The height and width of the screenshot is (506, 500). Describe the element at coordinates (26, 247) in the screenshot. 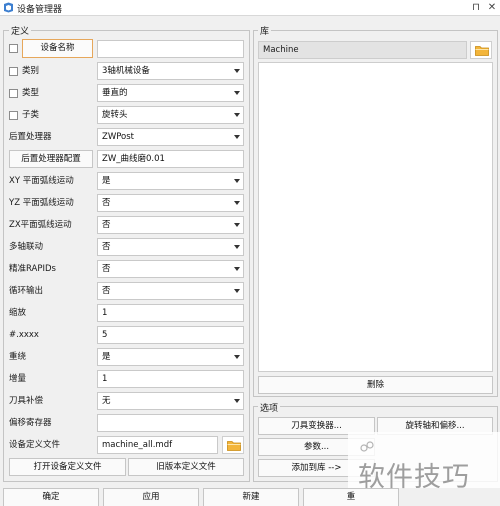

I see `multiaxis-label: 多轴联动` at that location.